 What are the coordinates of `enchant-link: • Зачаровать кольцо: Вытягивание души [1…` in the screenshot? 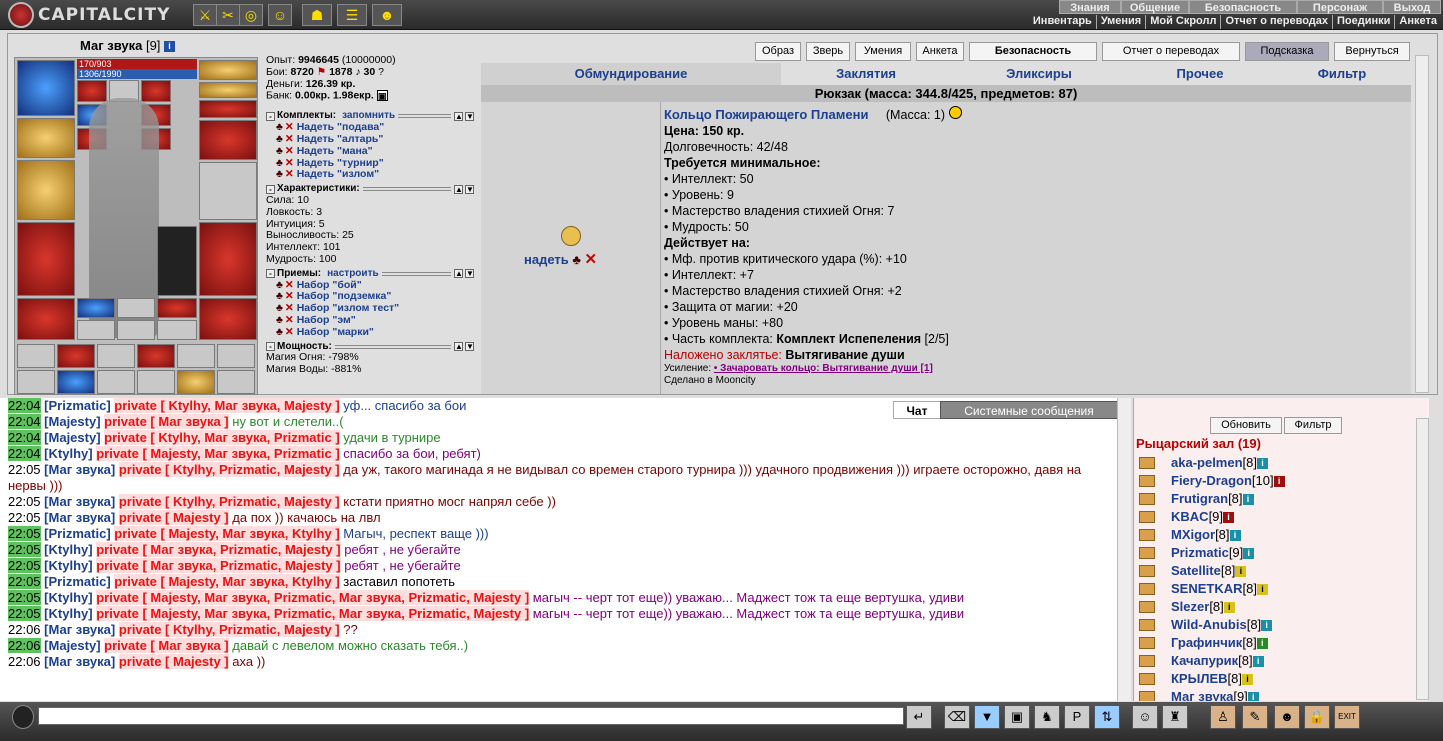 It's located at (823, 368).